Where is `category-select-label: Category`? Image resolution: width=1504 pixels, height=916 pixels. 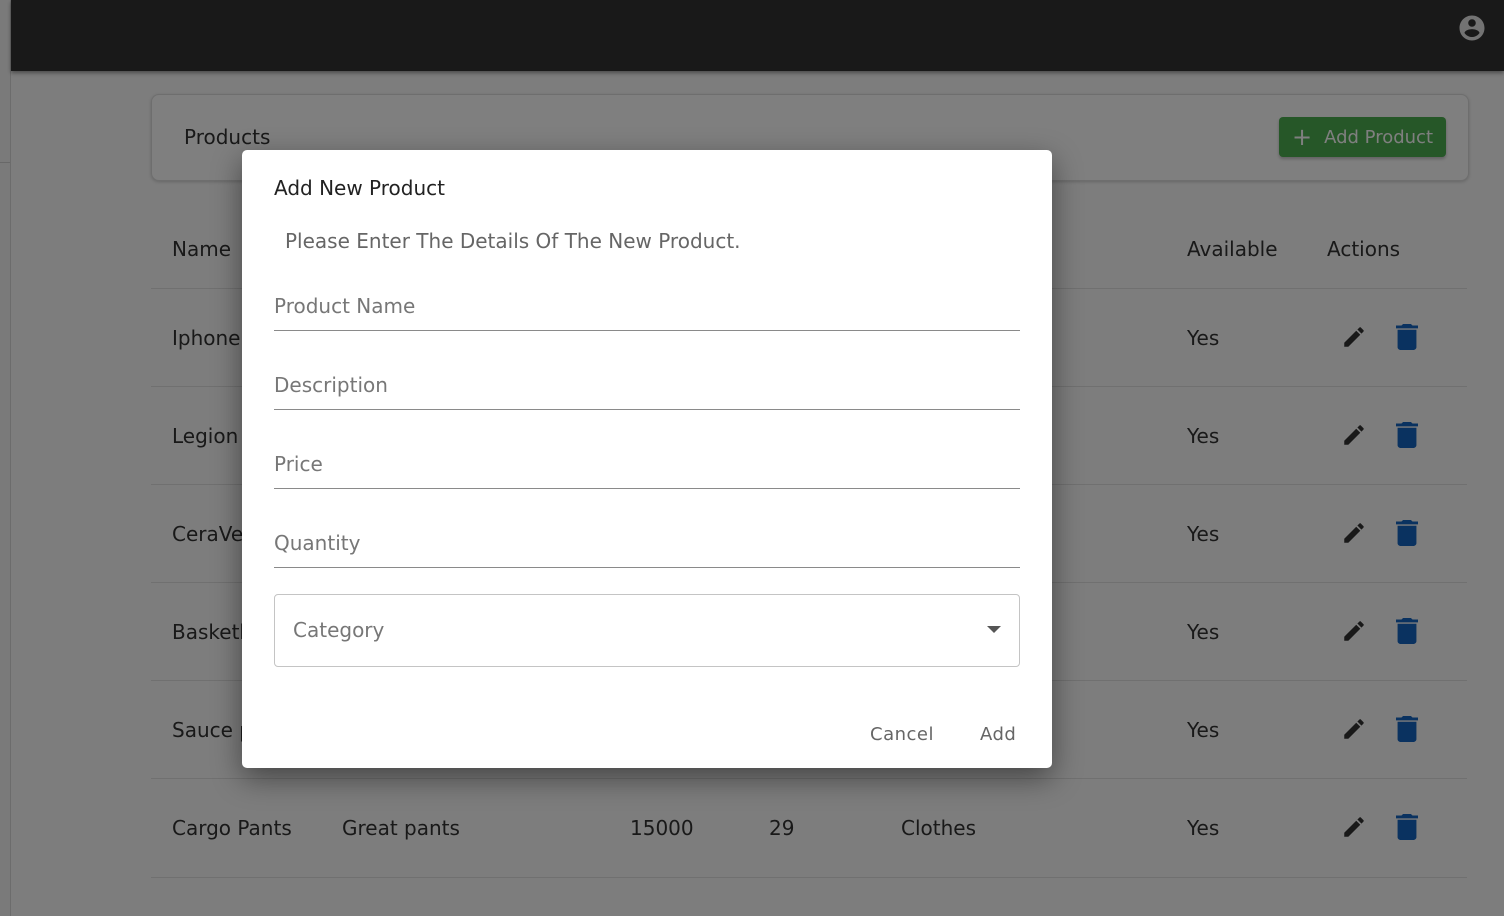 category-select-label: Category is located at coordinates (339, 630).